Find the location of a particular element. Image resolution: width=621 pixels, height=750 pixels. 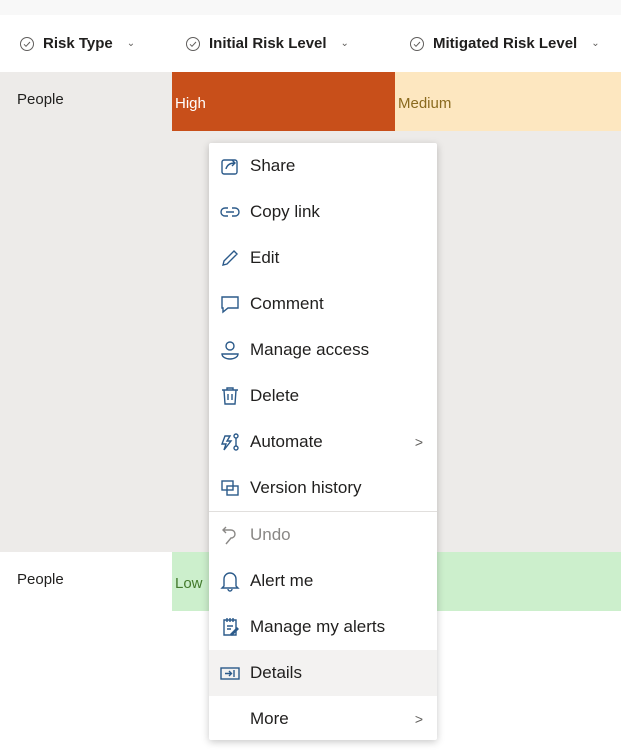

undo-icon is located at coordinates (229, 535).